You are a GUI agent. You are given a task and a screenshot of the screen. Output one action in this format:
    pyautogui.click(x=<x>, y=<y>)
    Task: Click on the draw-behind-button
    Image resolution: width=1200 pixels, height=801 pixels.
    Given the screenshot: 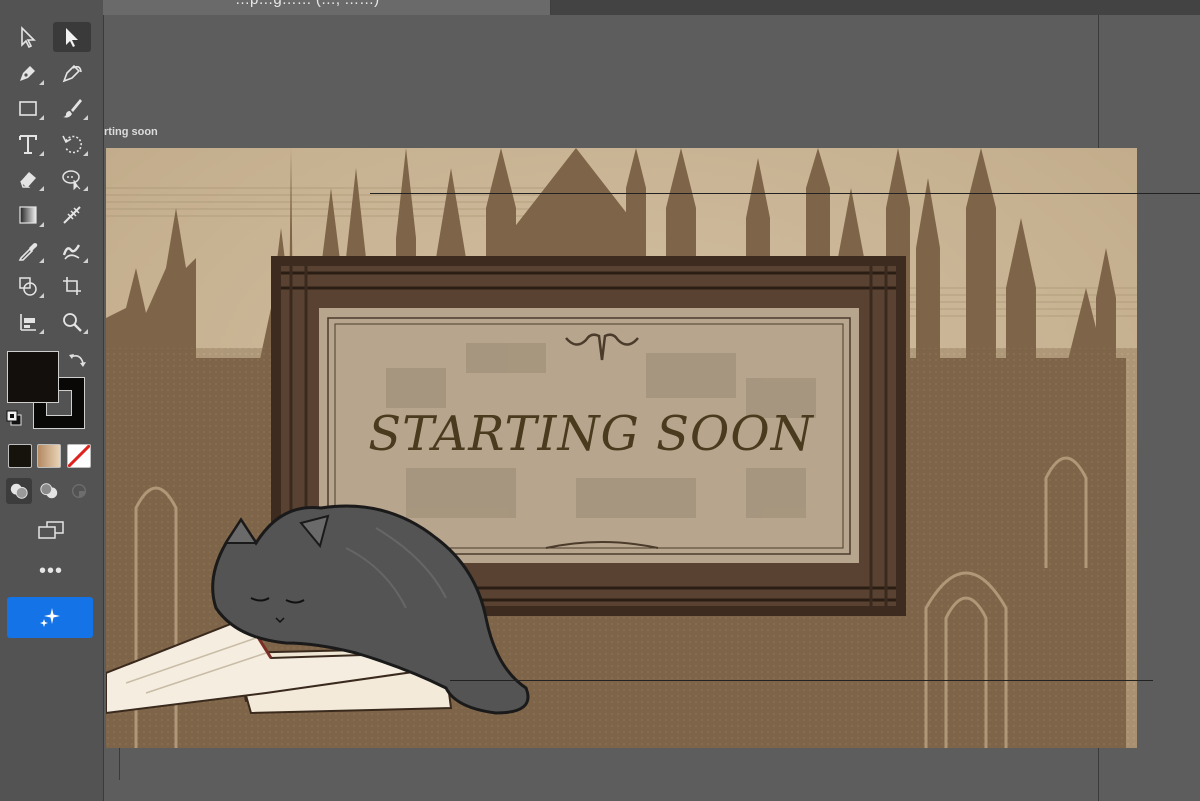 What is the action you would take?
    pyautogui.click(x=49, y=491)
    